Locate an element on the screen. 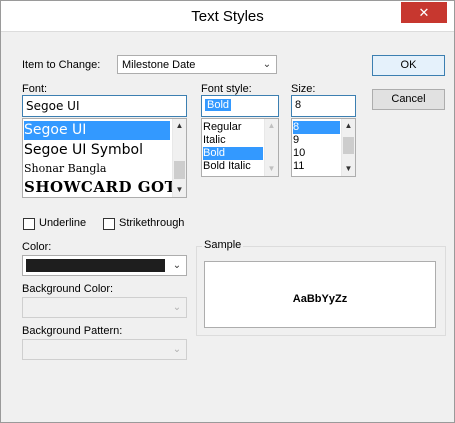  font-list-item: SHOWCARD GOTHIC is located at coordinates (105, 187).